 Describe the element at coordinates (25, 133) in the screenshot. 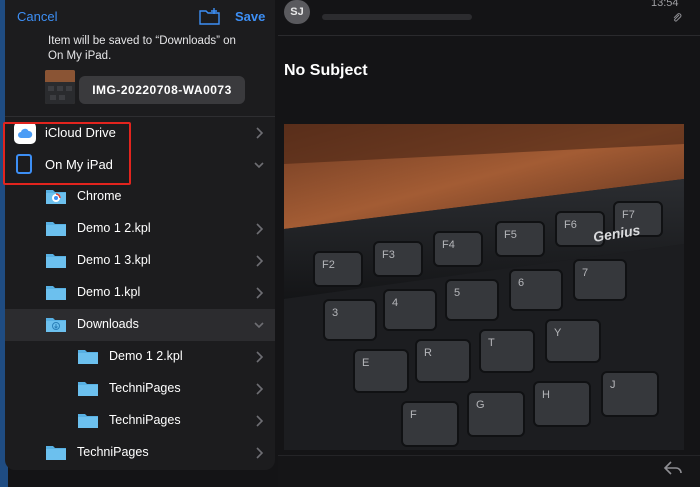

I see `icloud-icon` at that location.